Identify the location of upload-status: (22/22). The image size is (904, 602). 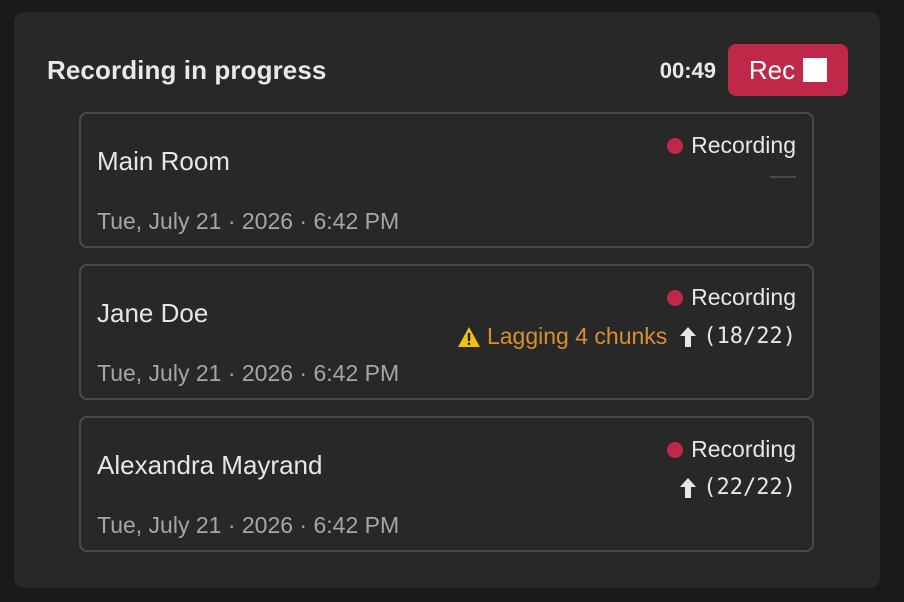
(737, 487).